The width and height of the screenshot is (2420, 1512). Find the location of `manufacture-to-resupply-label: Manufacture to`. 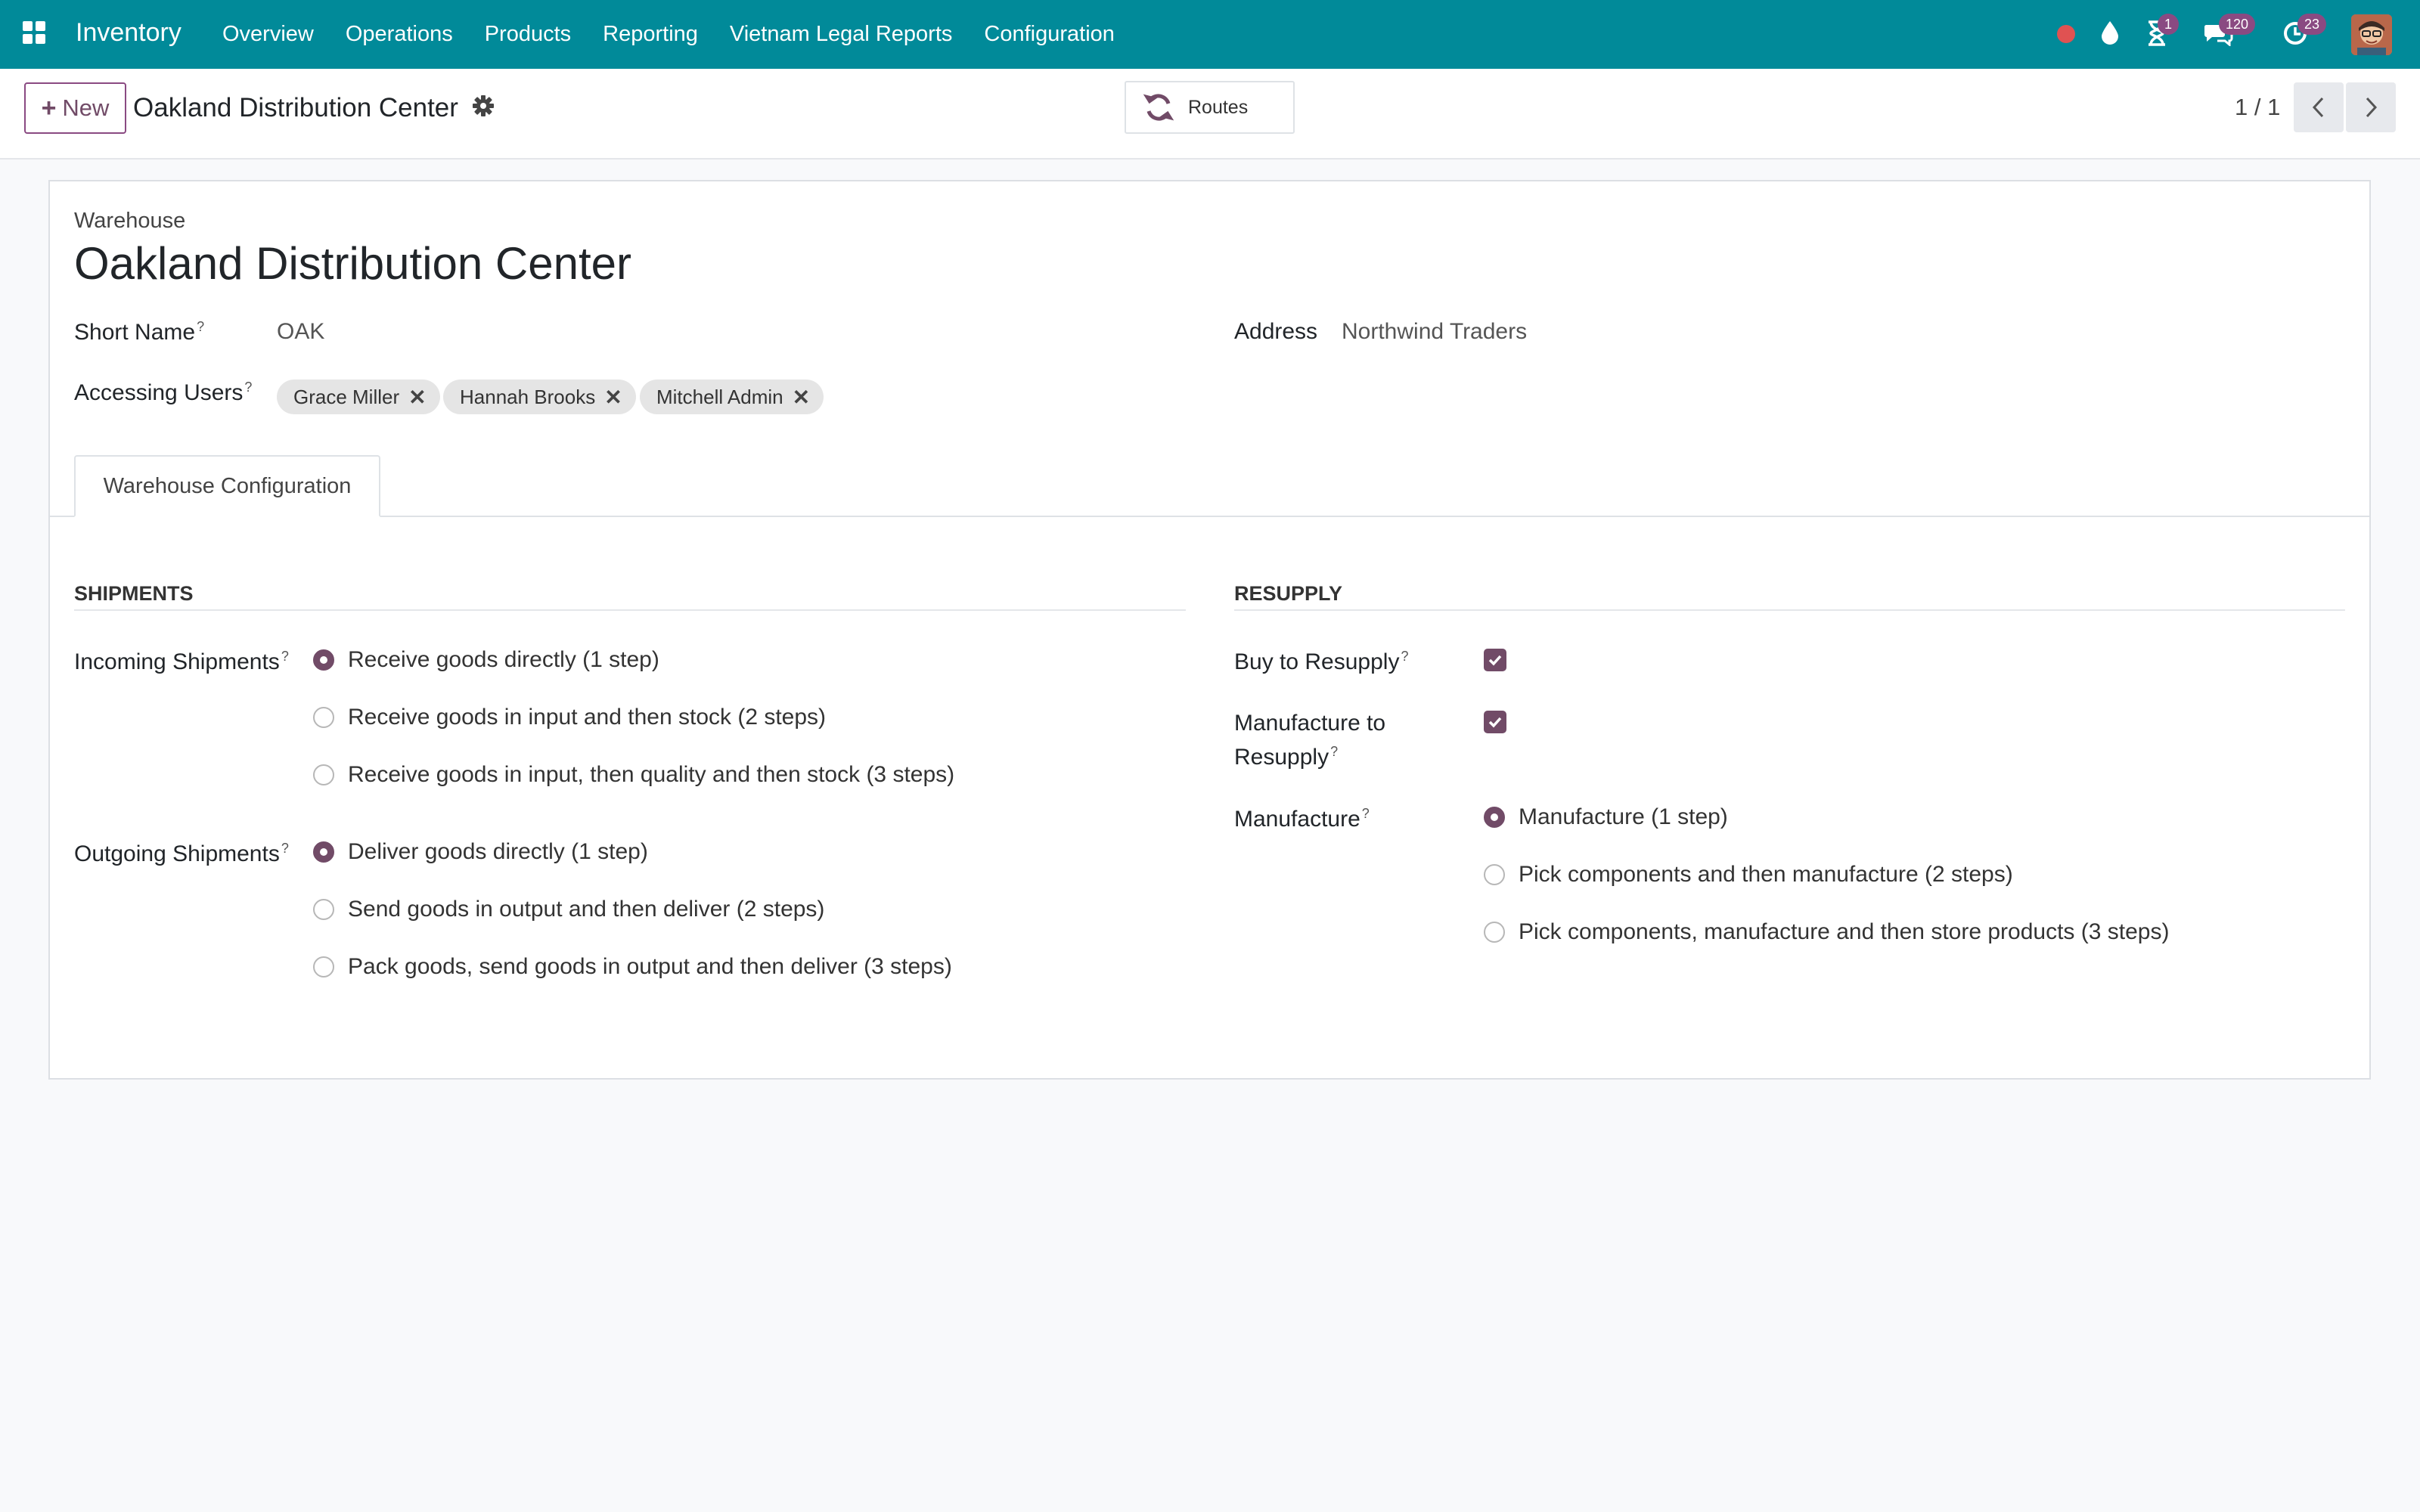

manufacture-to-resupply-label: Manufacture to is located at coordinates (1310, 724).